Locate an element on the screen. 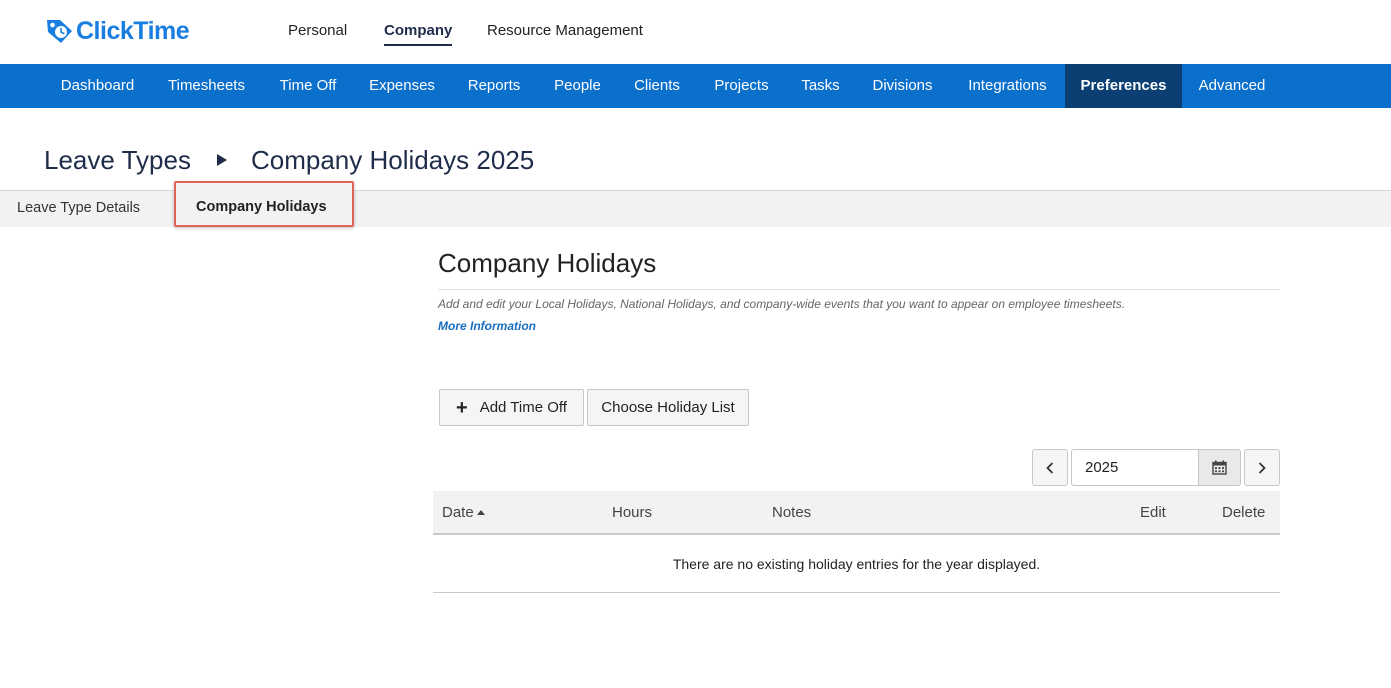 The height and width of the screenshot is (688, 1391). more-information-link: More Information is located at coordinates (487, 326).